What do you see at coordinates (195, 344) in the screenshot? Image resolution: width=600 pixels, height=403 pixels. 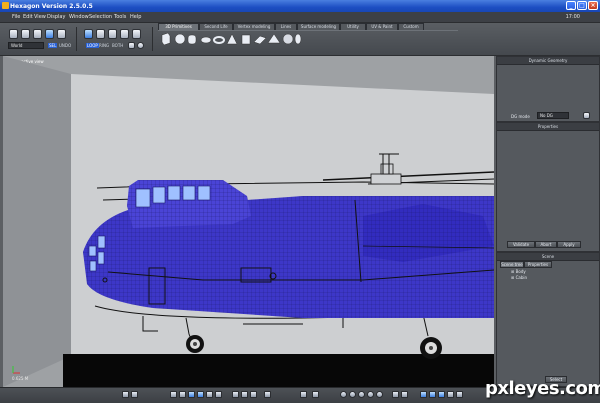 I see `front-wheel` at bounding box center [195, 344].